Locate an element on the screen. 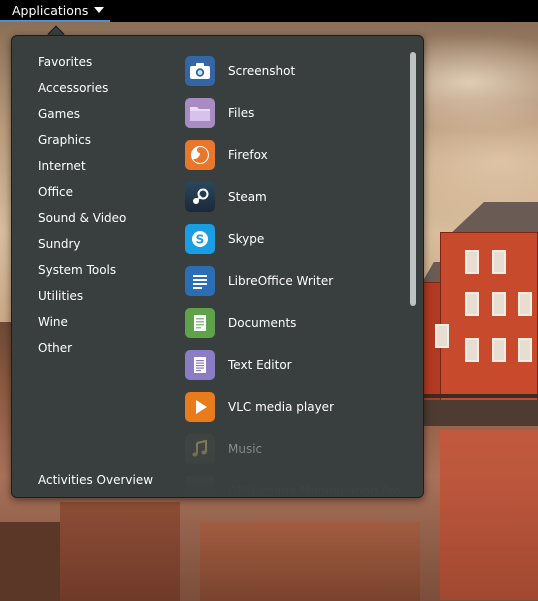 The height and width of the screenshot is (601, 538). app-item-firefox: Firefox is located at coordinates (295, 155).